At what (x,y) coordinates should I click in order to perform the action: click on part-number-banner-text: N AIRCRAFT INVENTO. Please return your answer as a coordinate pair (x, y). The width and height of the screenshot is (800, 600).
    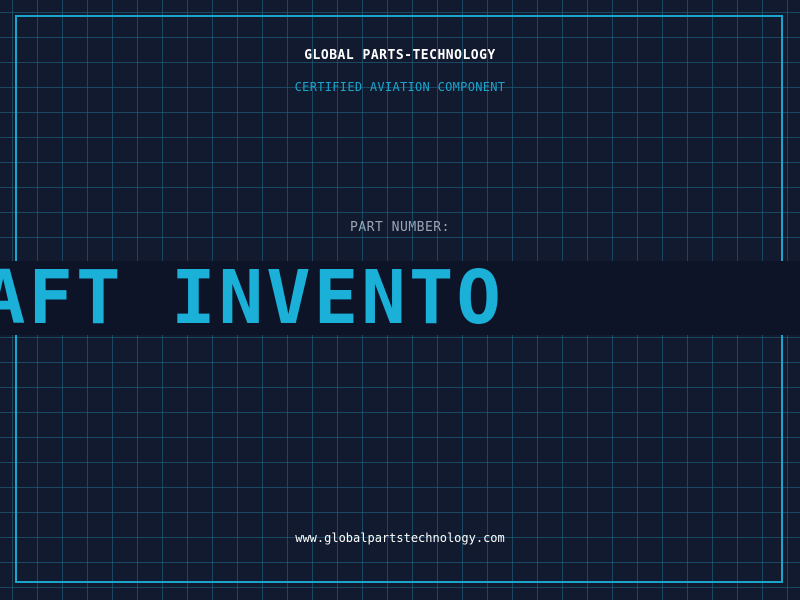
    Looking at the image, I should click on (252, 298).